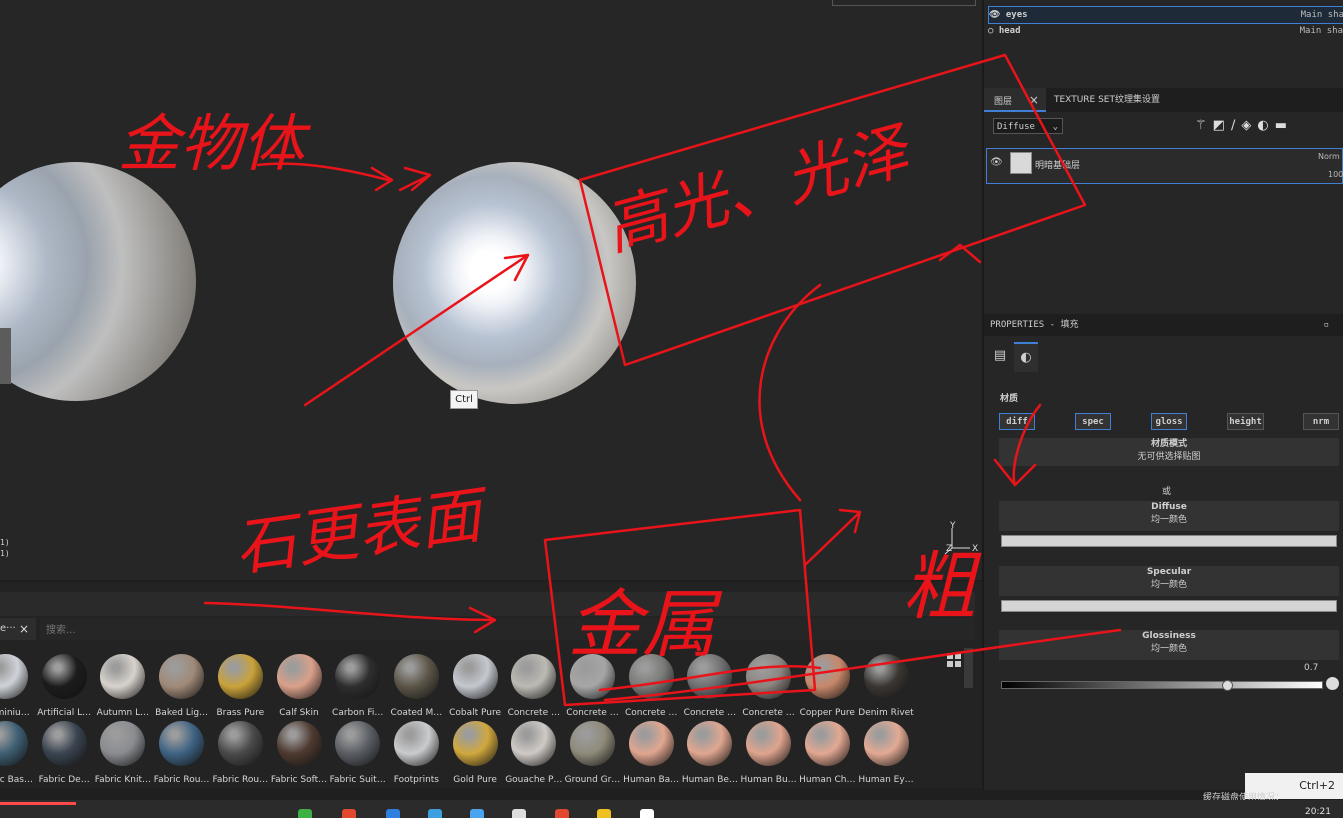 The height and width of the screenshot is (818, 1343). I want to click on material-thumb: Brass Pure, so click(240, 686).